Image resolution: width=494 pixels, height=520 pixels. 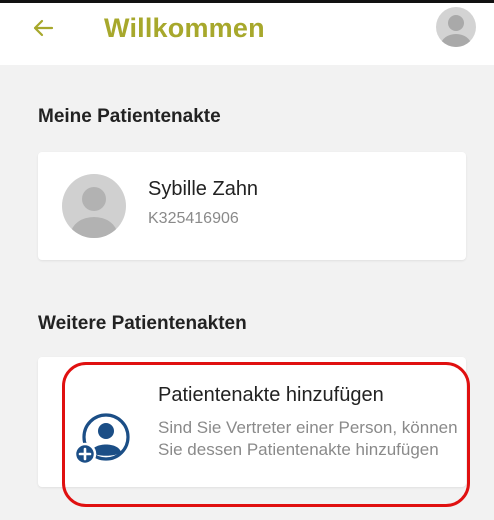 I want to click on patient-id: K325416906, so click(x=193, y=218).